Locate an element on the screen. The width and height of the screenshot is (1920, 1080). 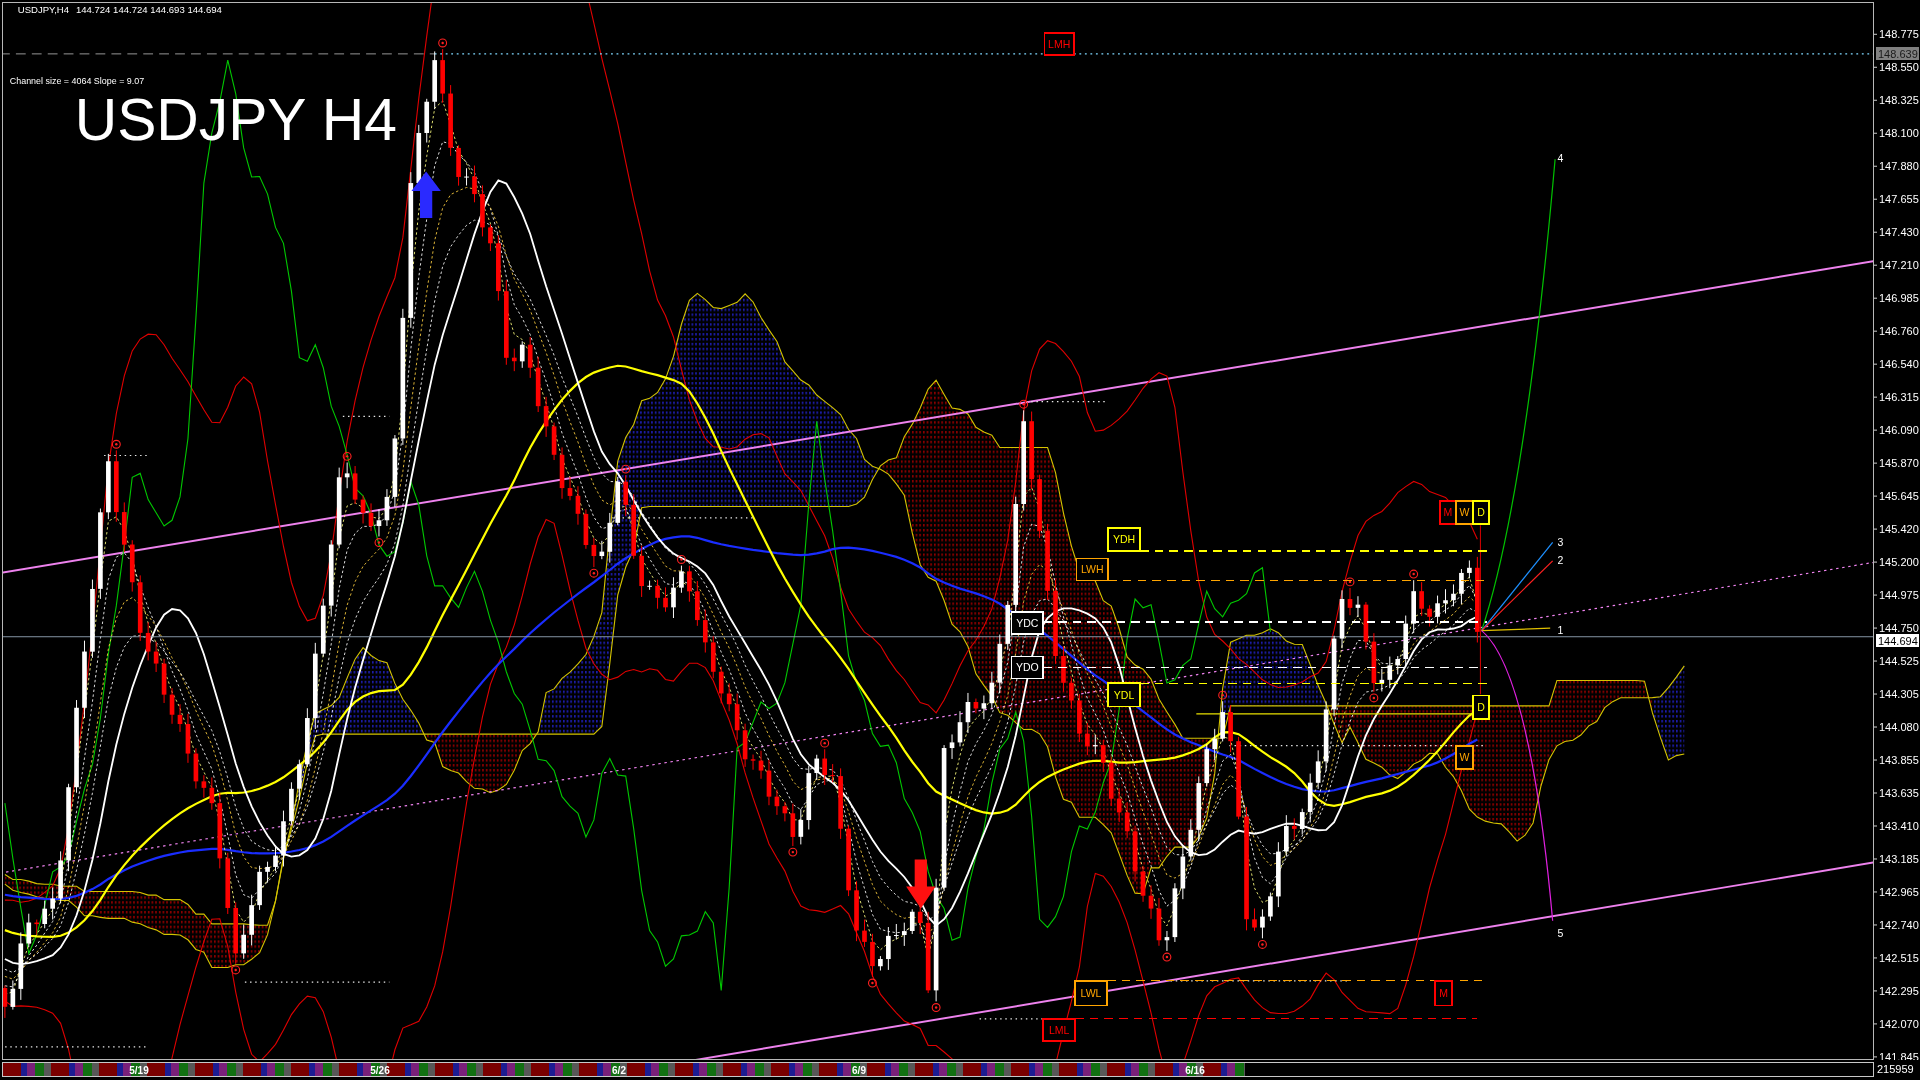
projection-number: 4 is located at coordinates (1560, 157).